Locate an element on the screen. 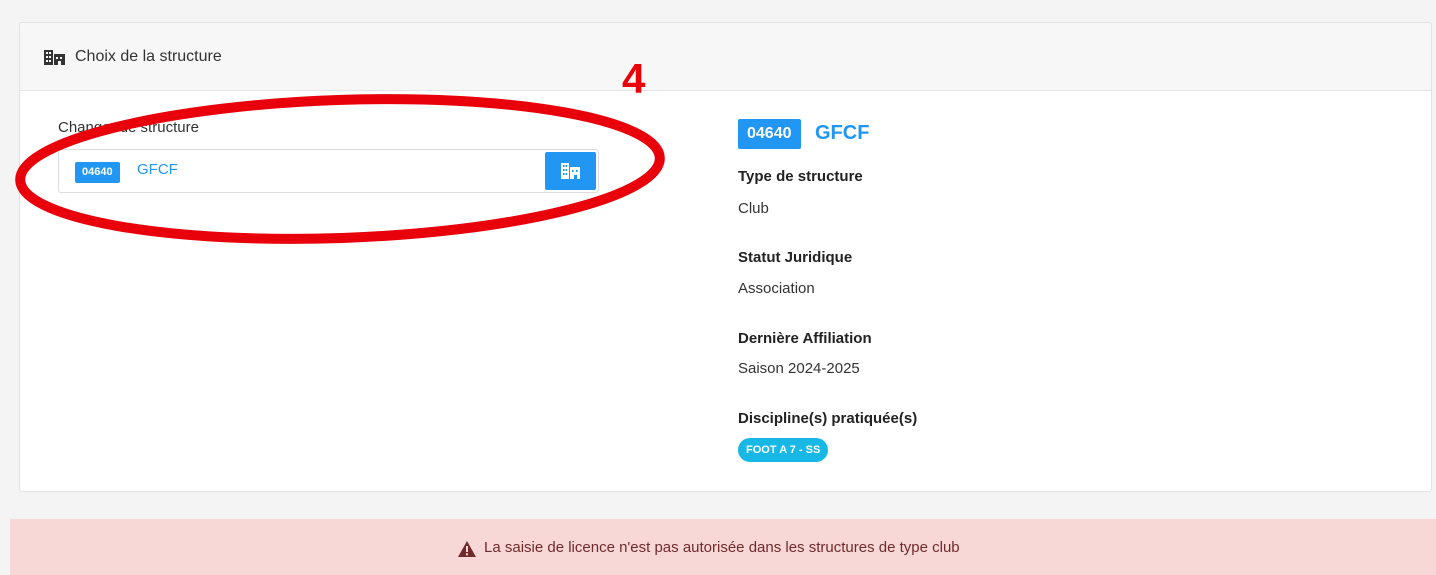 The height and width of the screenshot is (575, 1436). change-structure-label: Changer de structure is located at coordinates (128, 127).